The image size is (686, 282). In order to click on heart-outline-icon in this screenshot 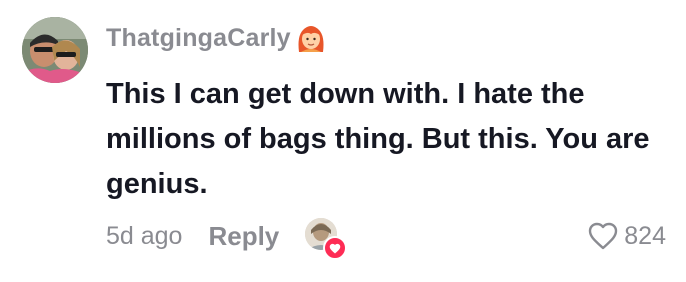, I will do `click(603, 236)`.